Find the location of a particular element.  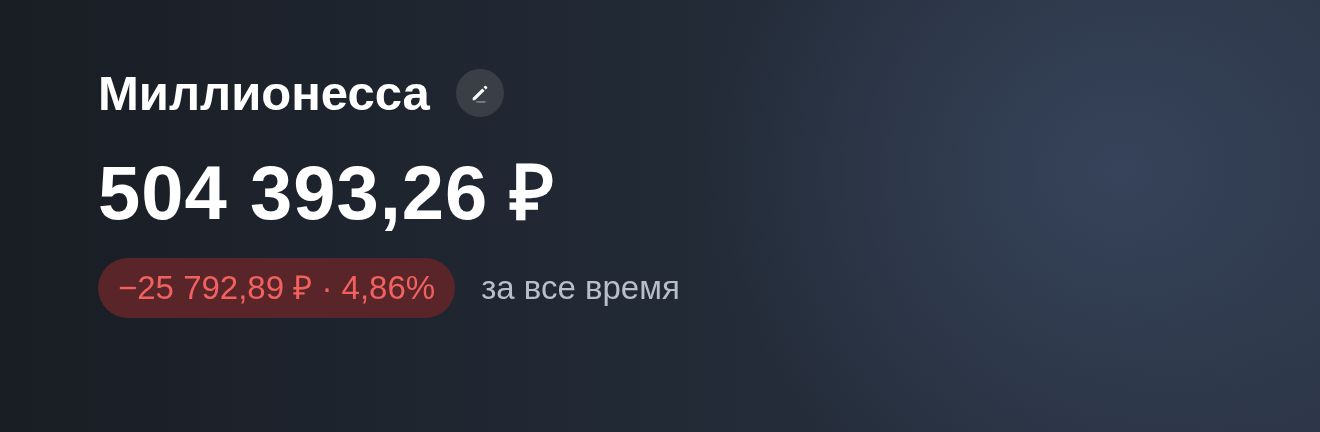

account-name: Миллионесса is located at coordinates (264, 93).